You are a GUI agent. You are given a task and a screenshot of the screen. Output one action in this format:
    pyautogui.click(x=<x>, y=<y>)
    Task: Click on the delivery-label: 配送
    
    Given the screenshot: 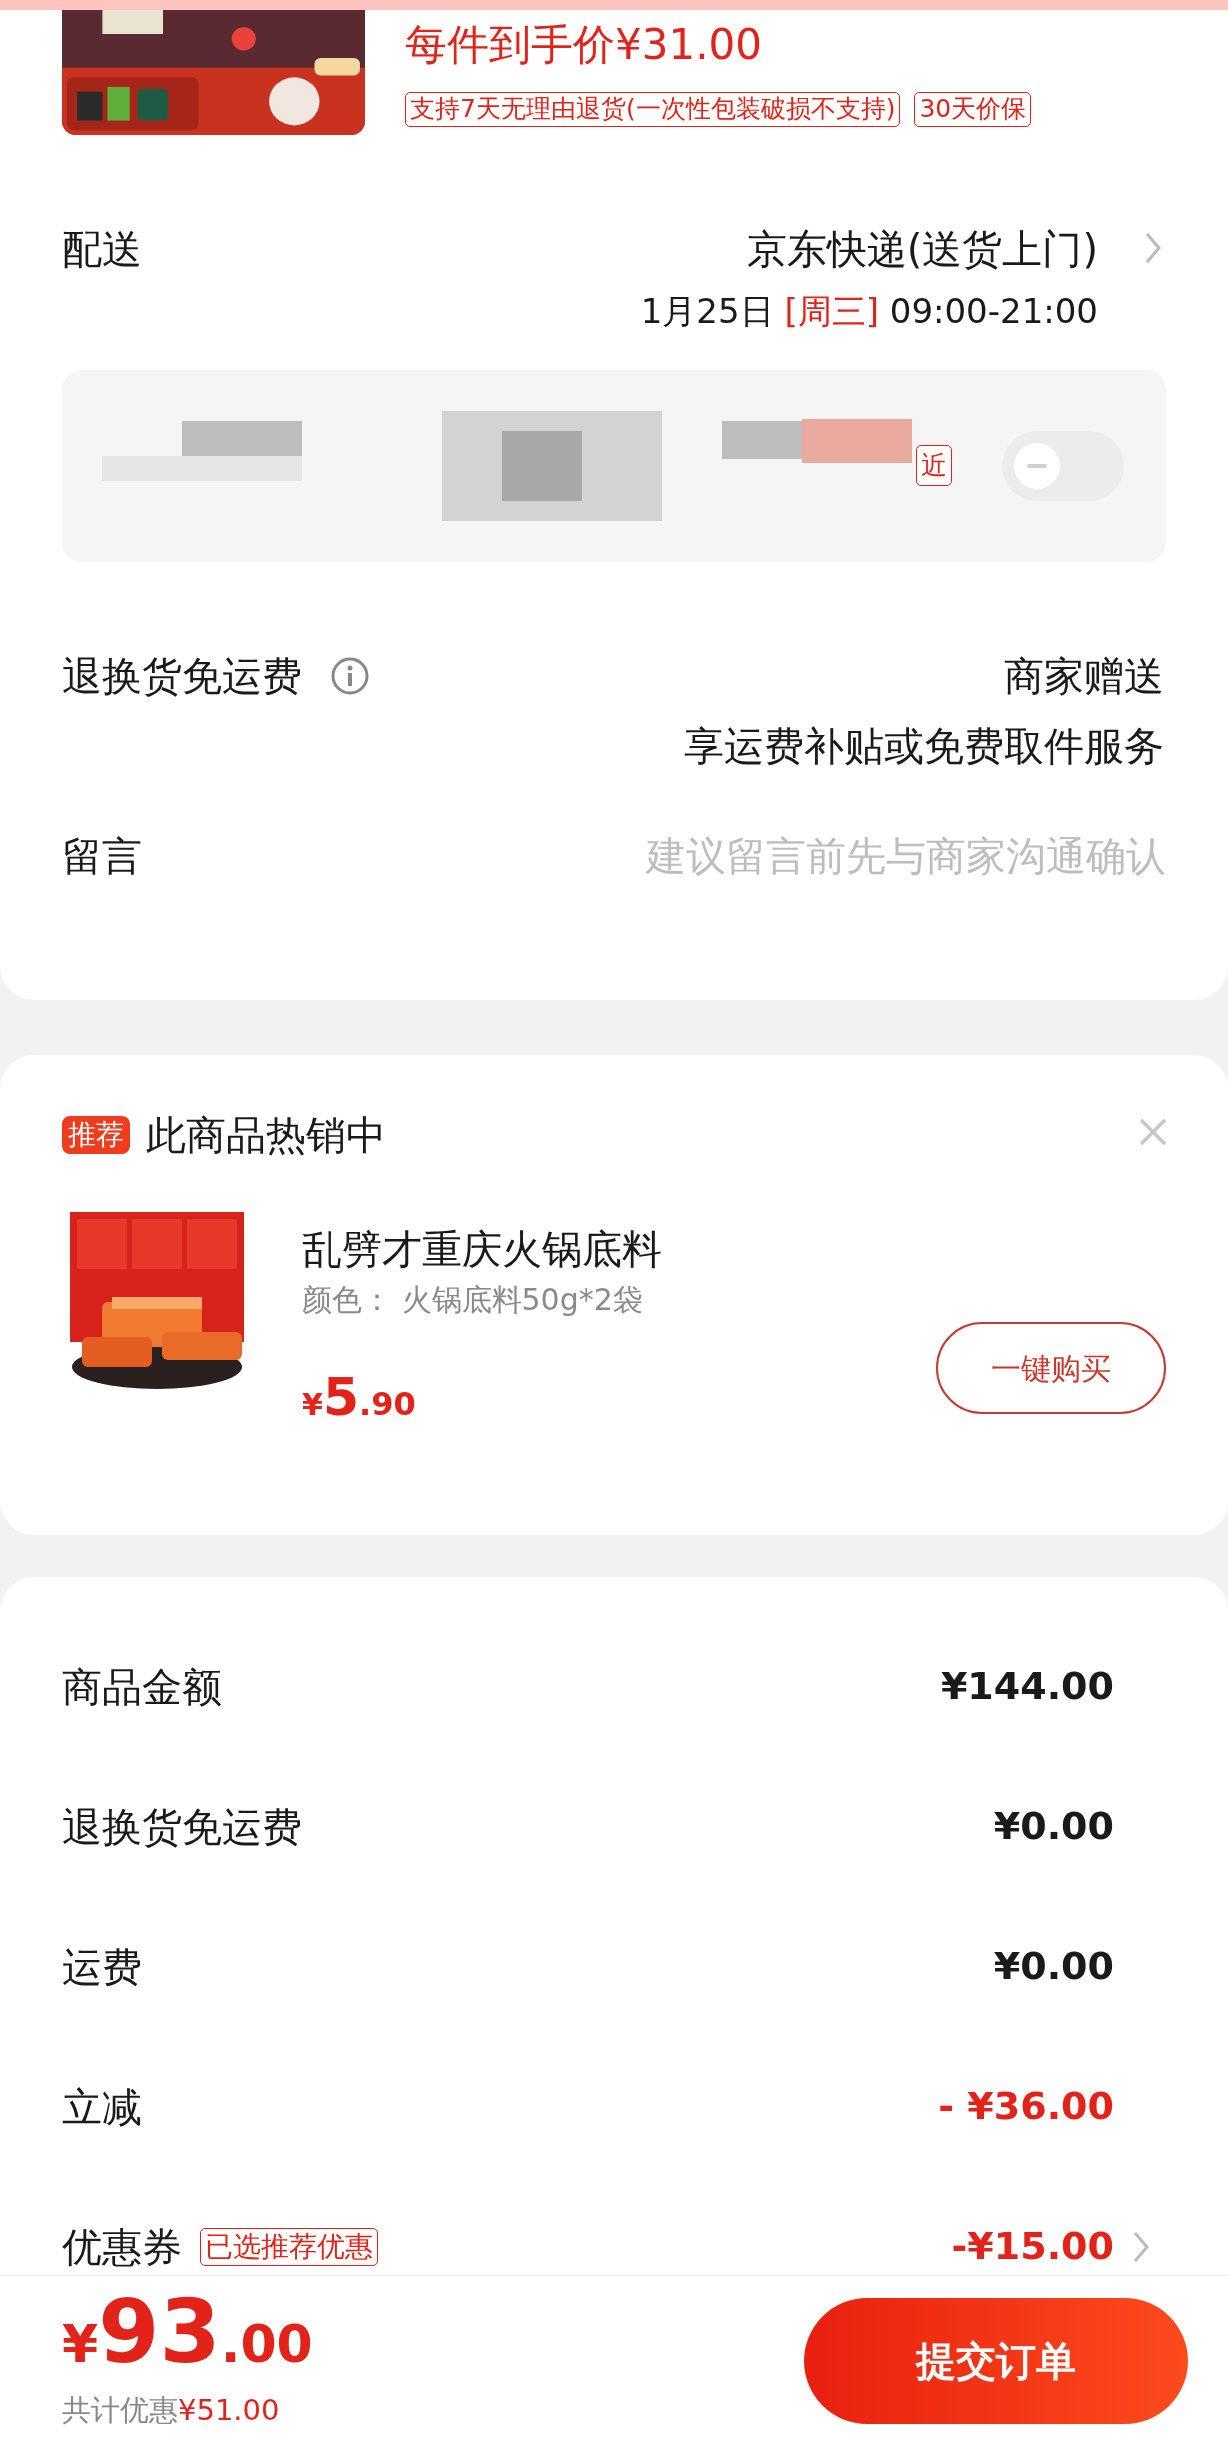 What is the action you would take?
    pyautogui.click(x=102, y=249)
    